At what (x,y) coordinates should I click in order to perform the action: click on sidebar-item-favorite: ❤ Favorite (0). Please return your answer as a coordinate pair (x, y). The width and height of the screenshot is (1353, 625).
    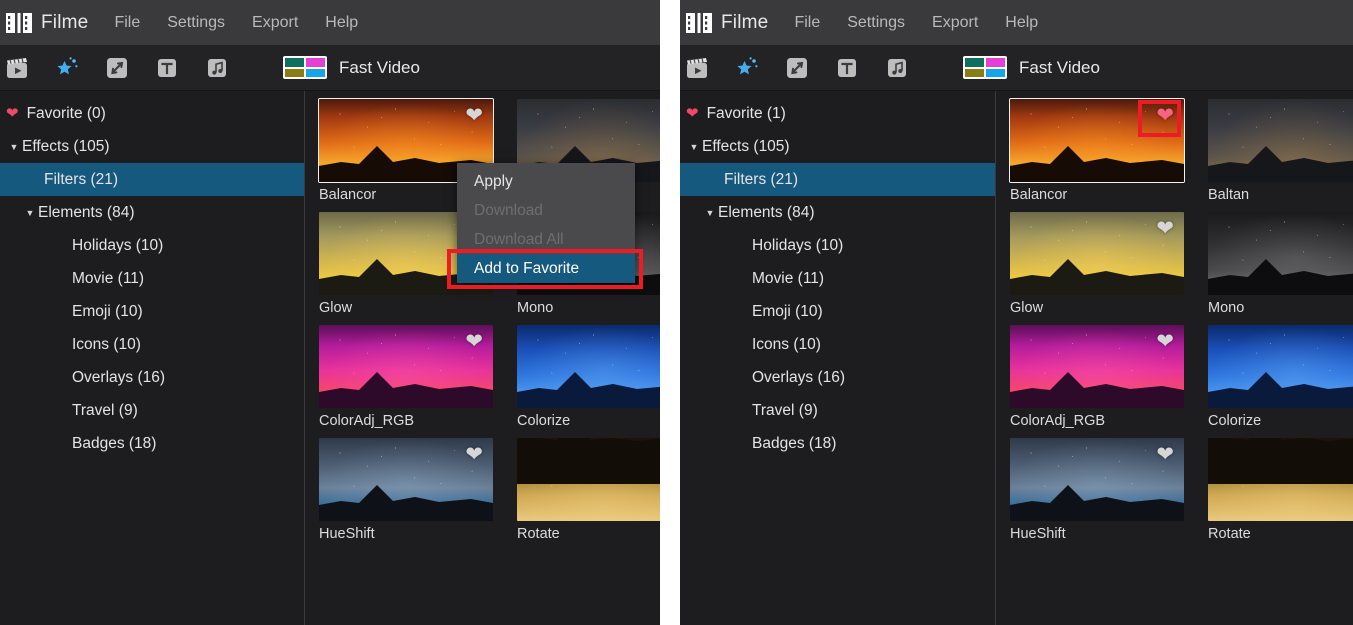
    Looking at the image, I should click on (152, 113).